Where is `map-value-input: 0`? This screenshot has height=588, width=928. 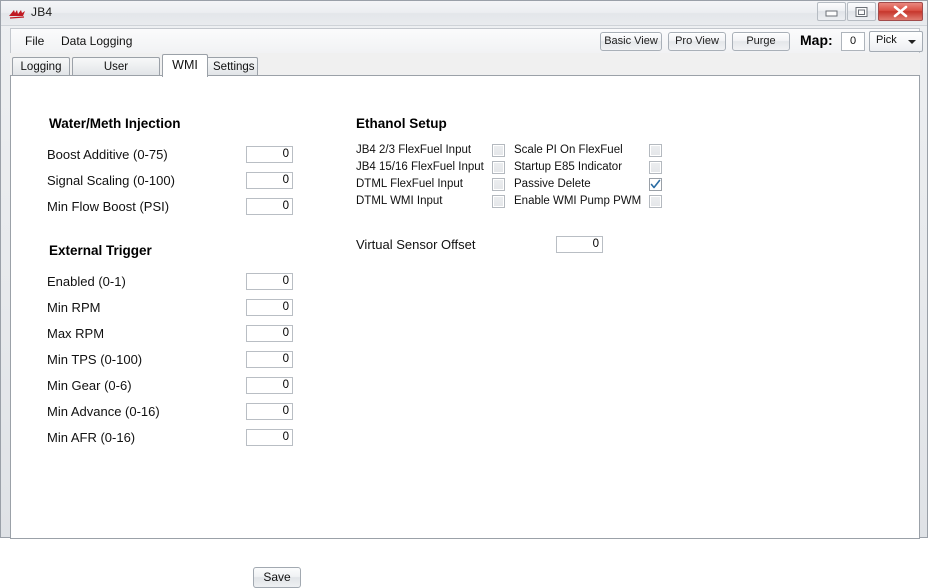 map-value-input: 0 is located at coordinates (853, 41).